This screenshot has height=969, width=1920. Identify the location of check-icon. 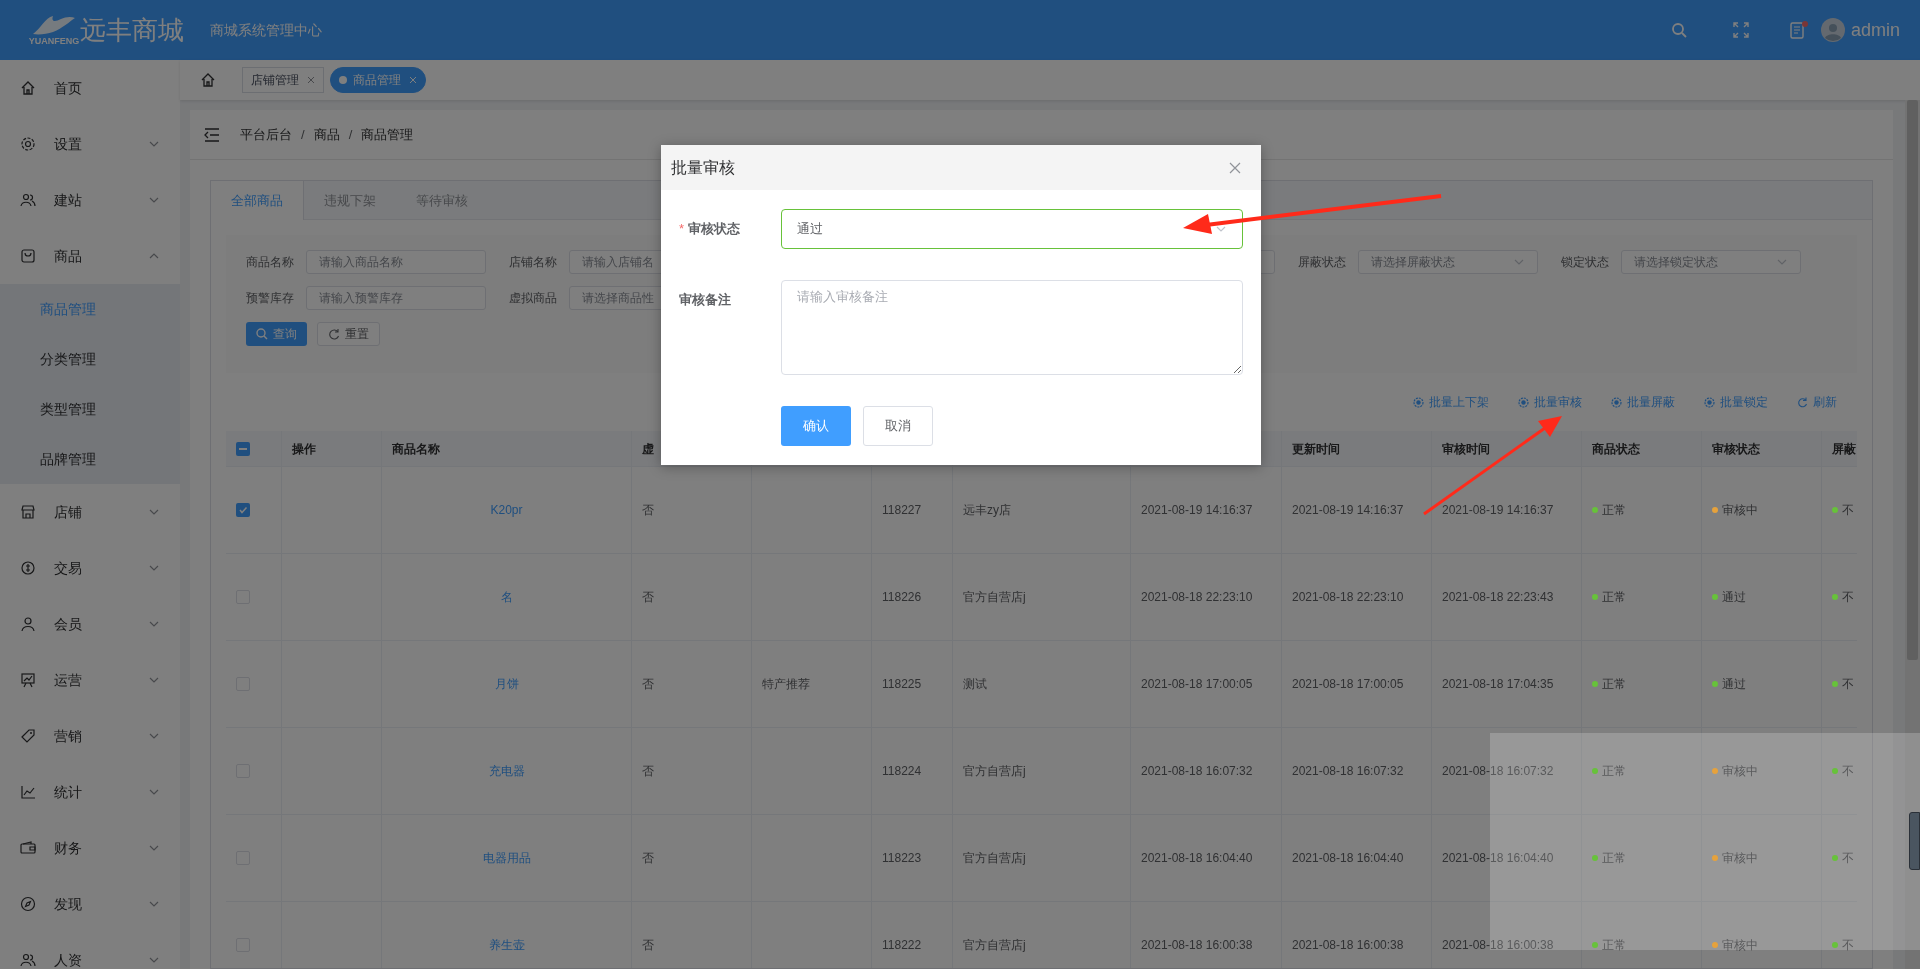
(243, 510).